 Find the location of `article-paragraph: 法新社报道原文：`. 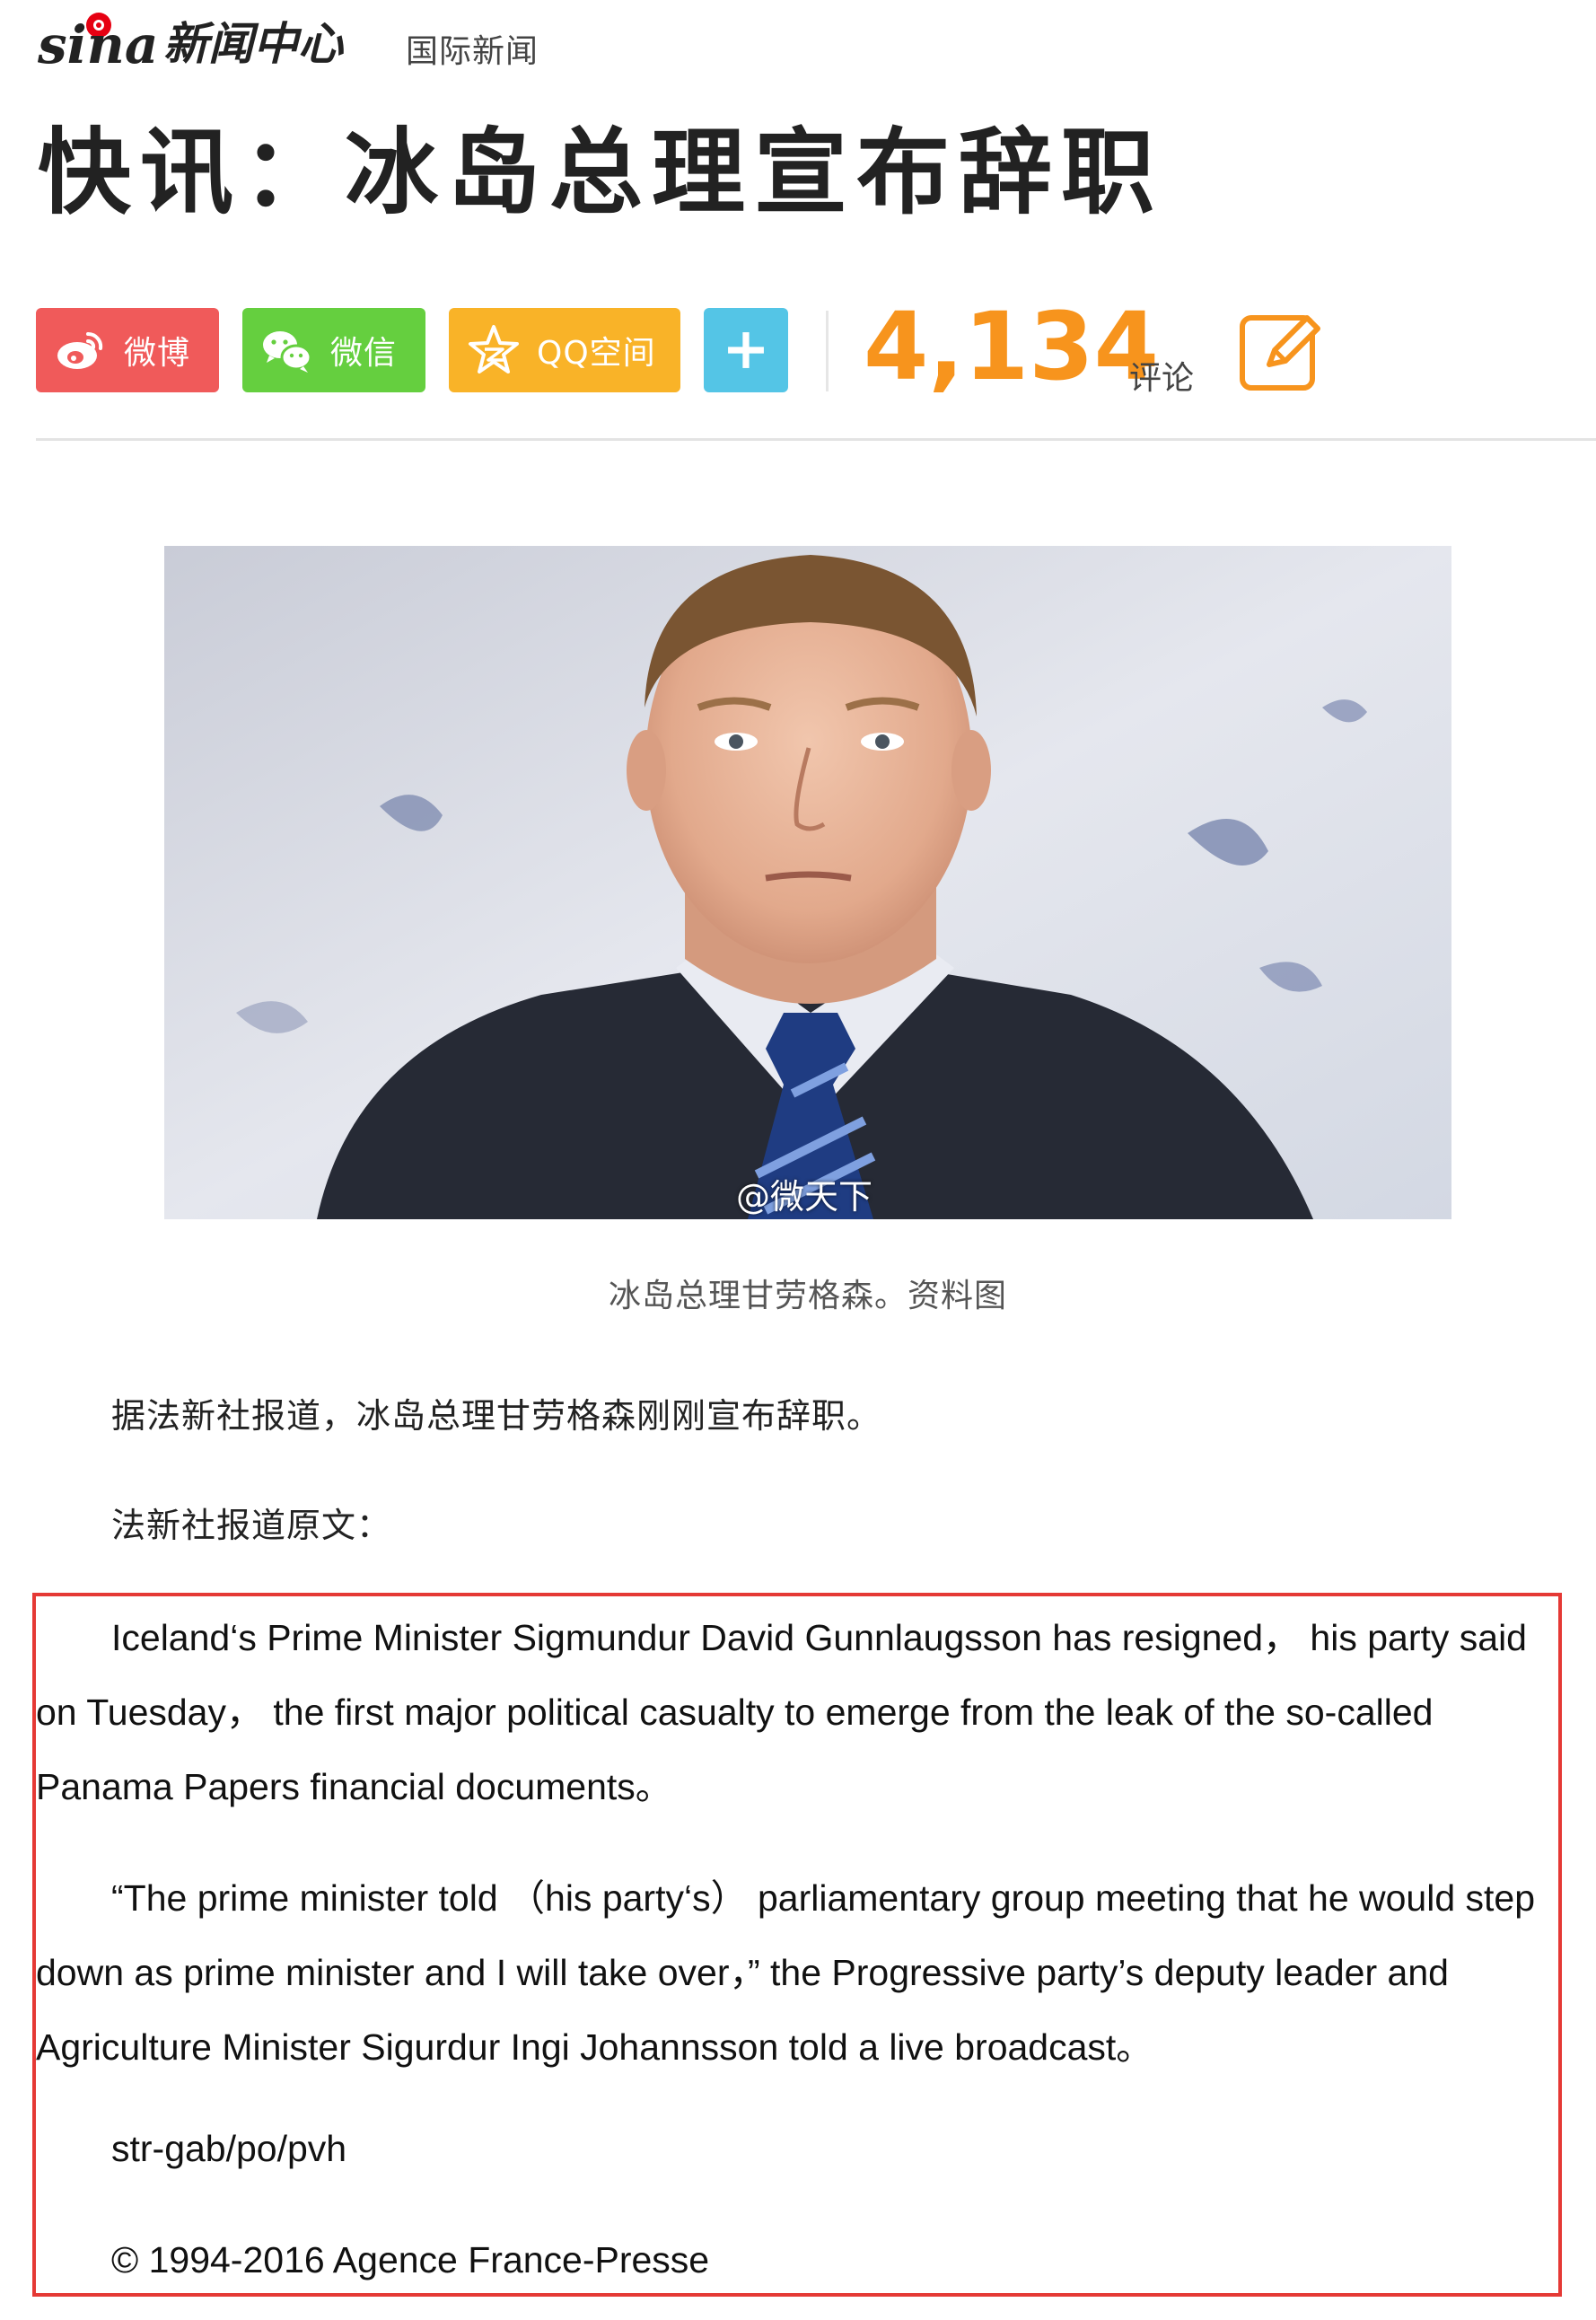

article-paragraph: 法新社报道原文： is located at coordinates (251, 1525).